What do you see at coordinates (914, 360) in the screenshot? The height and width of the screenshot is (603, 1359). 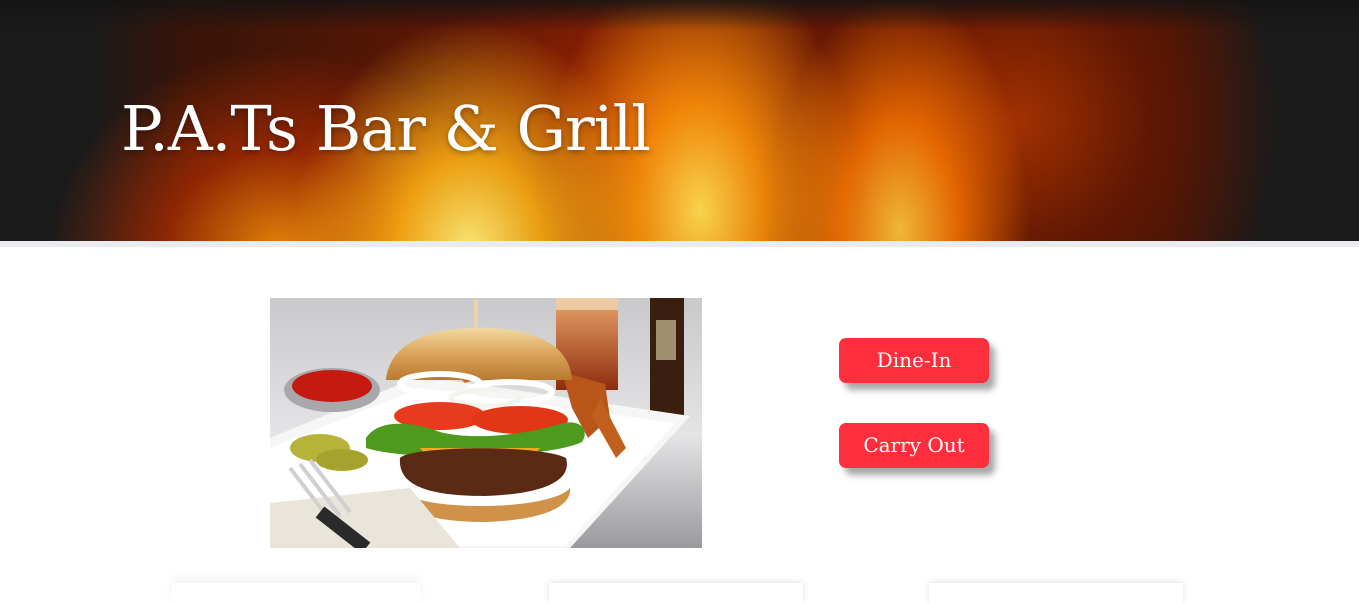 I see `dine-in-button: Dine-In` at bounding box center [914, 360].